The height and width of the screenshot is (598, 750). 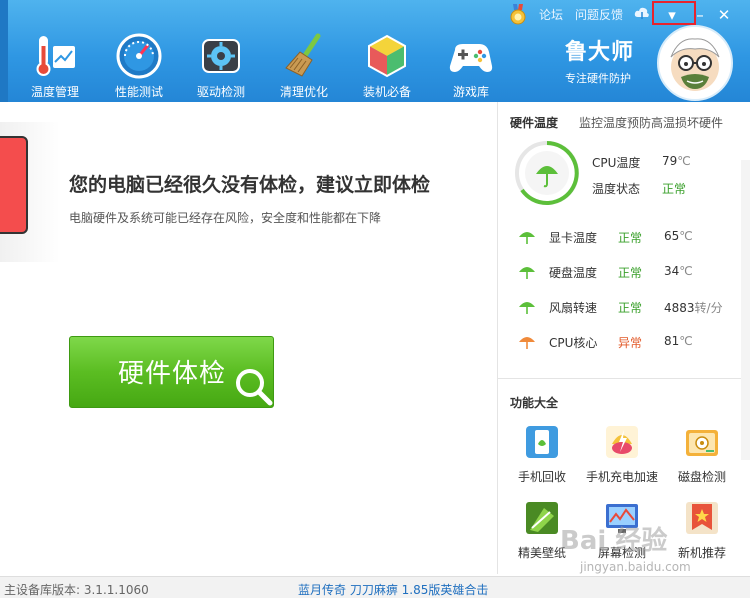 I want to click on row-number: 34, so click(x=672, y=271).